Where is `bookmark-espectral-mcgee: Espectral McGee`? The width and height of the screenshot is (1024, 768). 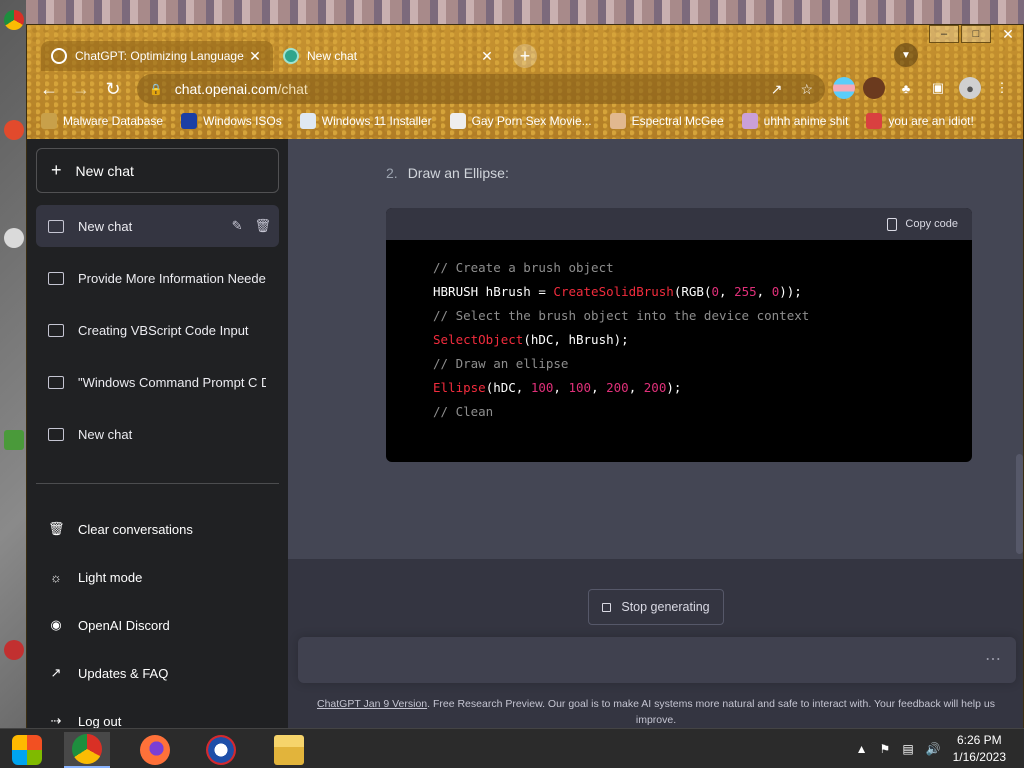
bookmark-espectral-mcgee: Espectral McGee is located at coordinates (666, 121).